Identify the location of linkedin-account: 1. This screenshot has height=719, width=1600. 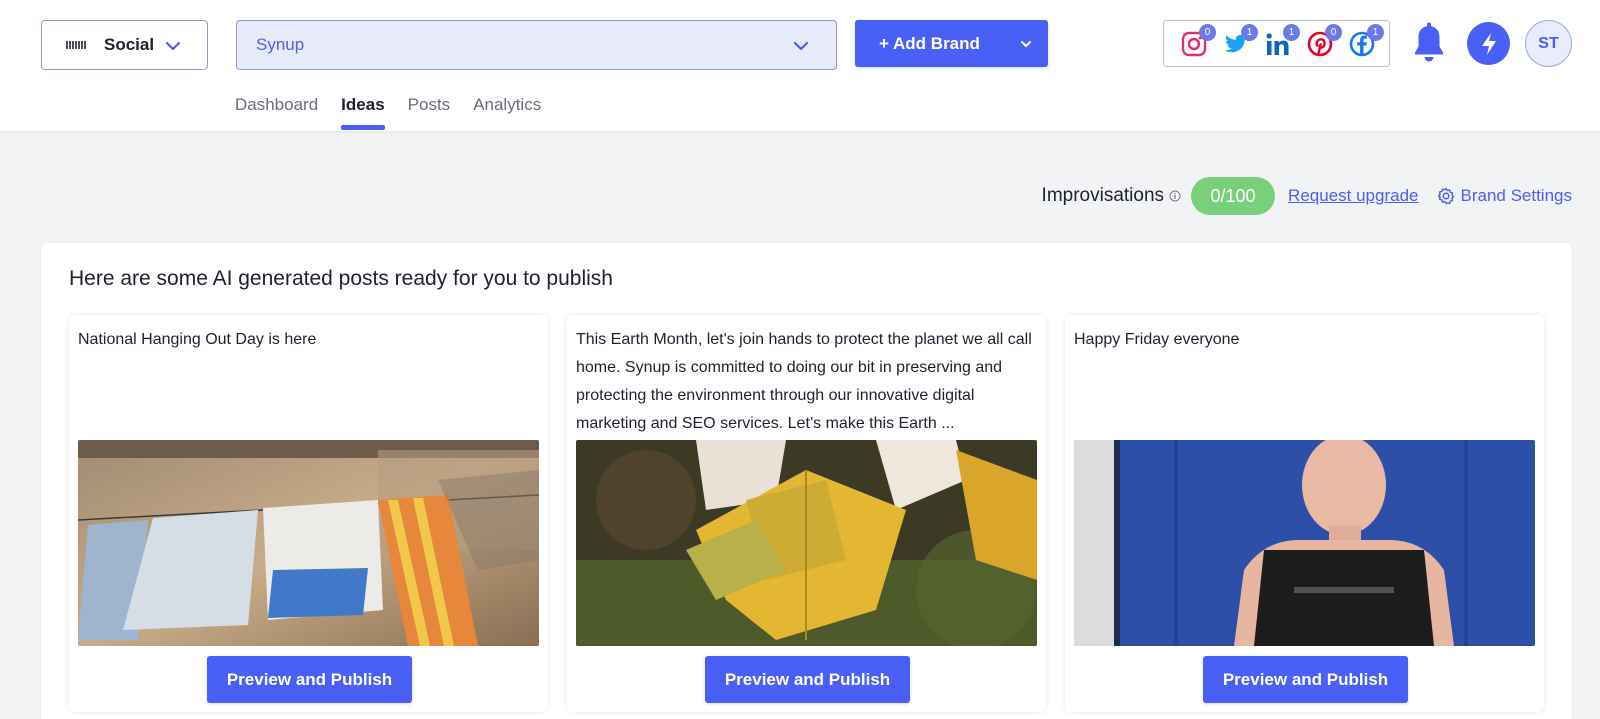
(1282, 41).